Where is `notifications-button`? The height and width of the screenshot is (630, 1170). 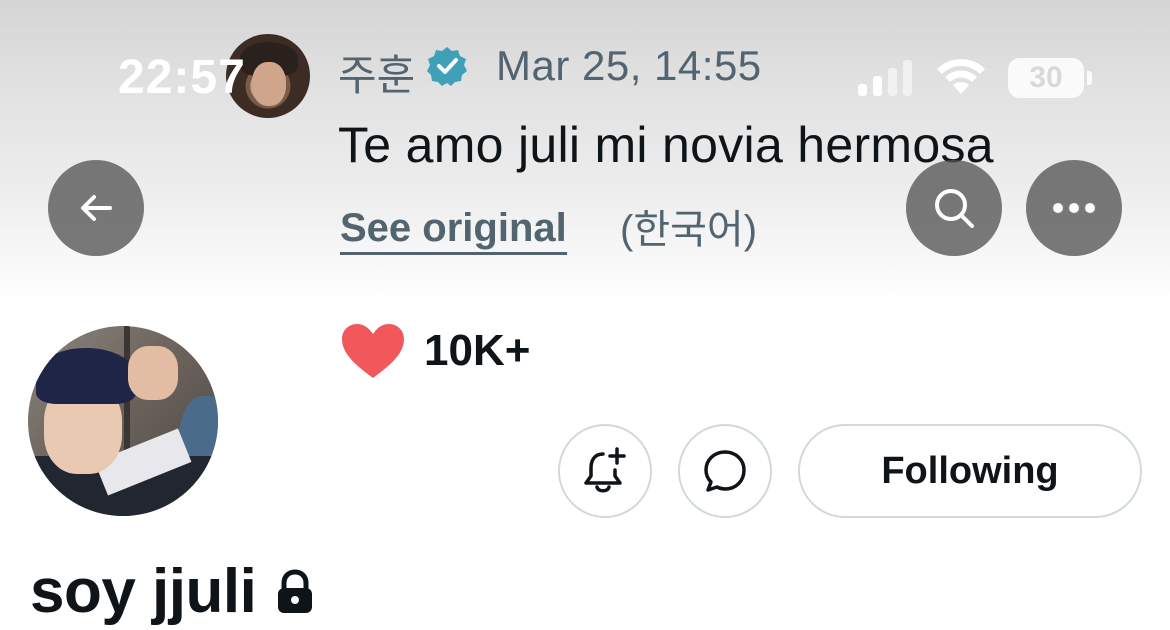 notifications-button is located at coordinates (605, 471).